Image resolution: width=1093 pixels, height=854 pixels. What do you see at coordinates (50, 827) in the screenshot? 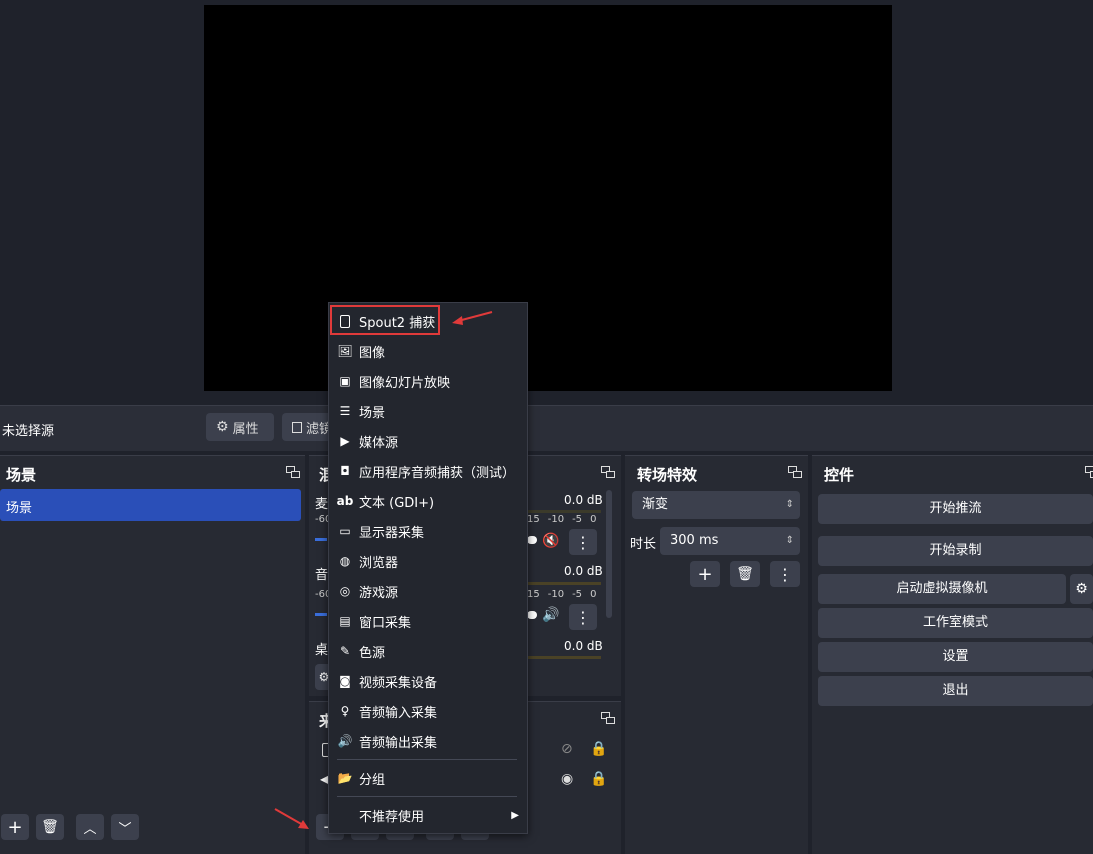
I see `remove-scene-button: 🗑` at bounding box center [50, 827].